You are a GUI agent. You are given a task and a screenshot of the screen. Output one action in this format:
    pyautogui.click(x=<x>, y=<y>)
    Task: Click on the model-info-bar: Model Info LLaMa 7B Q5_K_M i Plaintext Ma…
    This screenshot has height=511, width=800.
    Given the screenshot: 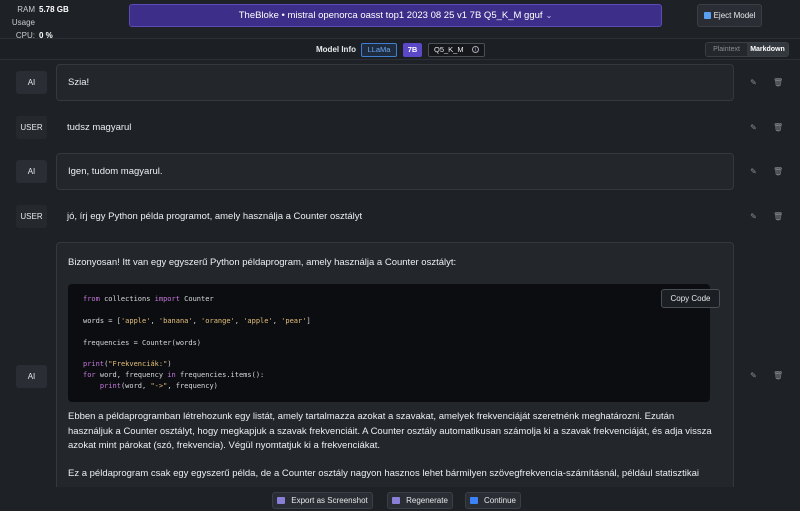 What is the action you would take?
    pyautogui.click(x=400, y=49)
    